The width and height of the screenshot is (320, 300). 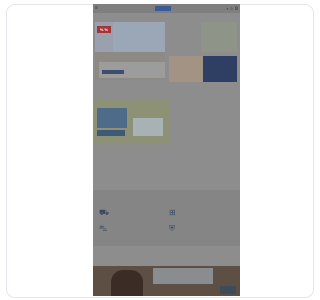 What do you see at coordinates (104, 212) in the screenshot?
I see `truck-icon: ⛟` at bounding box center [104, 212].